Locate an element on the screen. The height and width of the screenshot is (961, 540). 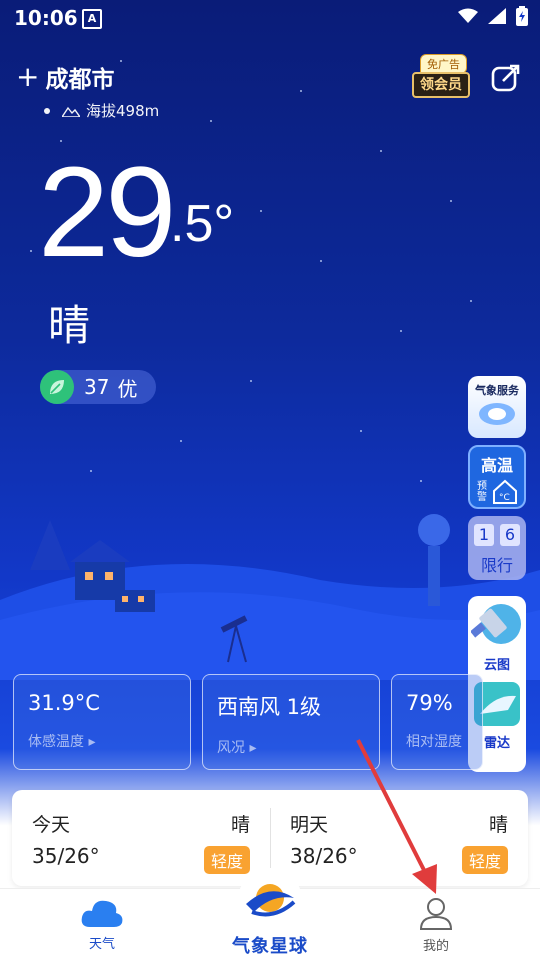
svg-text: °C is located at coordinates (504, 498).